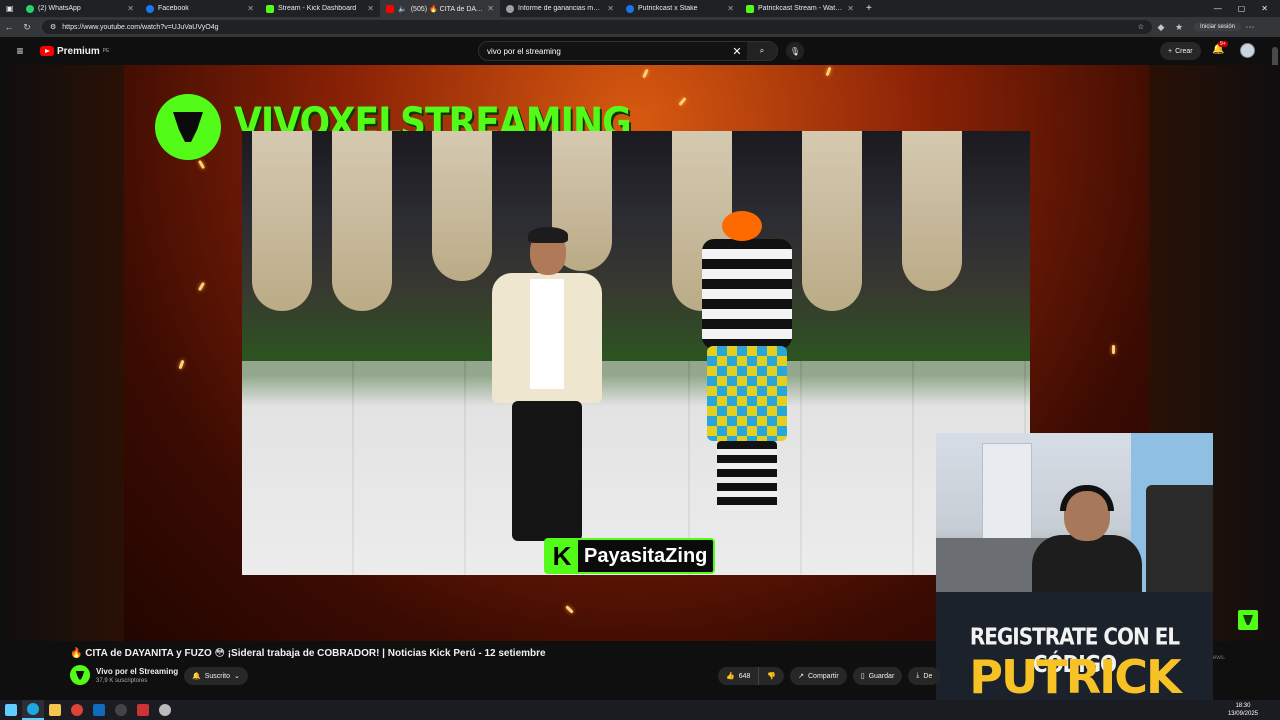 The image size is (1280, 720). I want to click on tab-title: Patrickcast Stream - Watch Live o, so click(800, 8).